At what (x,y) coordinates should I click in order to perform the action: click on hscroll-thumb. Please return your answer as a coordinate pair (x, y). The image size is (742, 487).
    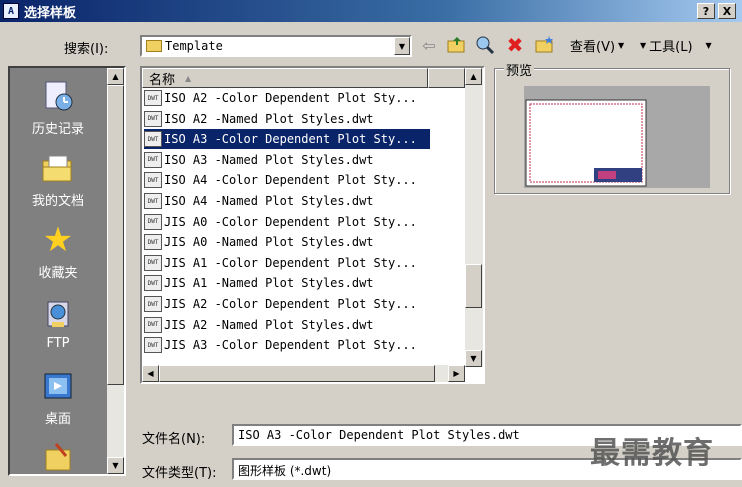
    Looking at the image, I should click on (297, 373).